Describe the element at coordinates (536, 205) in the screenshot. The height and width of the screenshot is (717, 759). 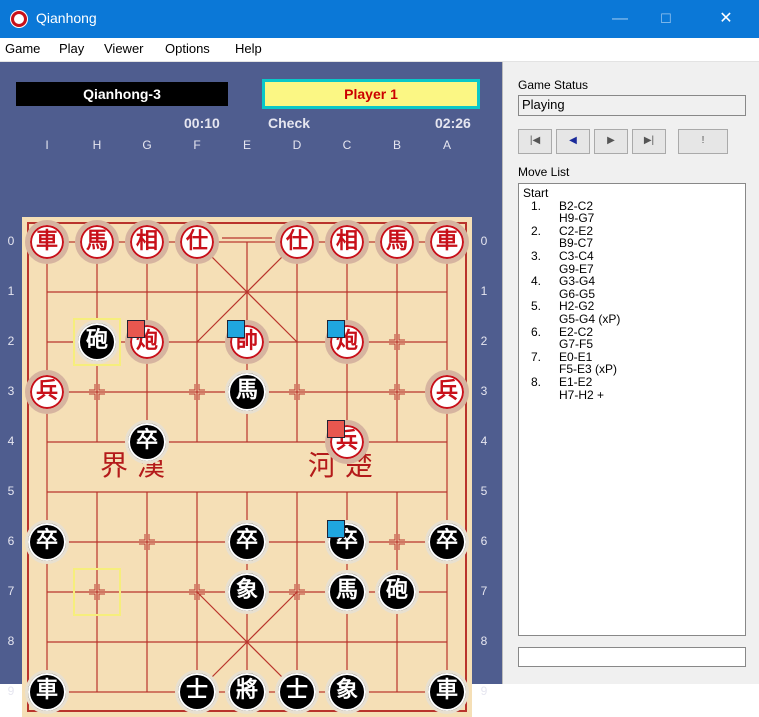
I see `move-number: 1.` at that location.